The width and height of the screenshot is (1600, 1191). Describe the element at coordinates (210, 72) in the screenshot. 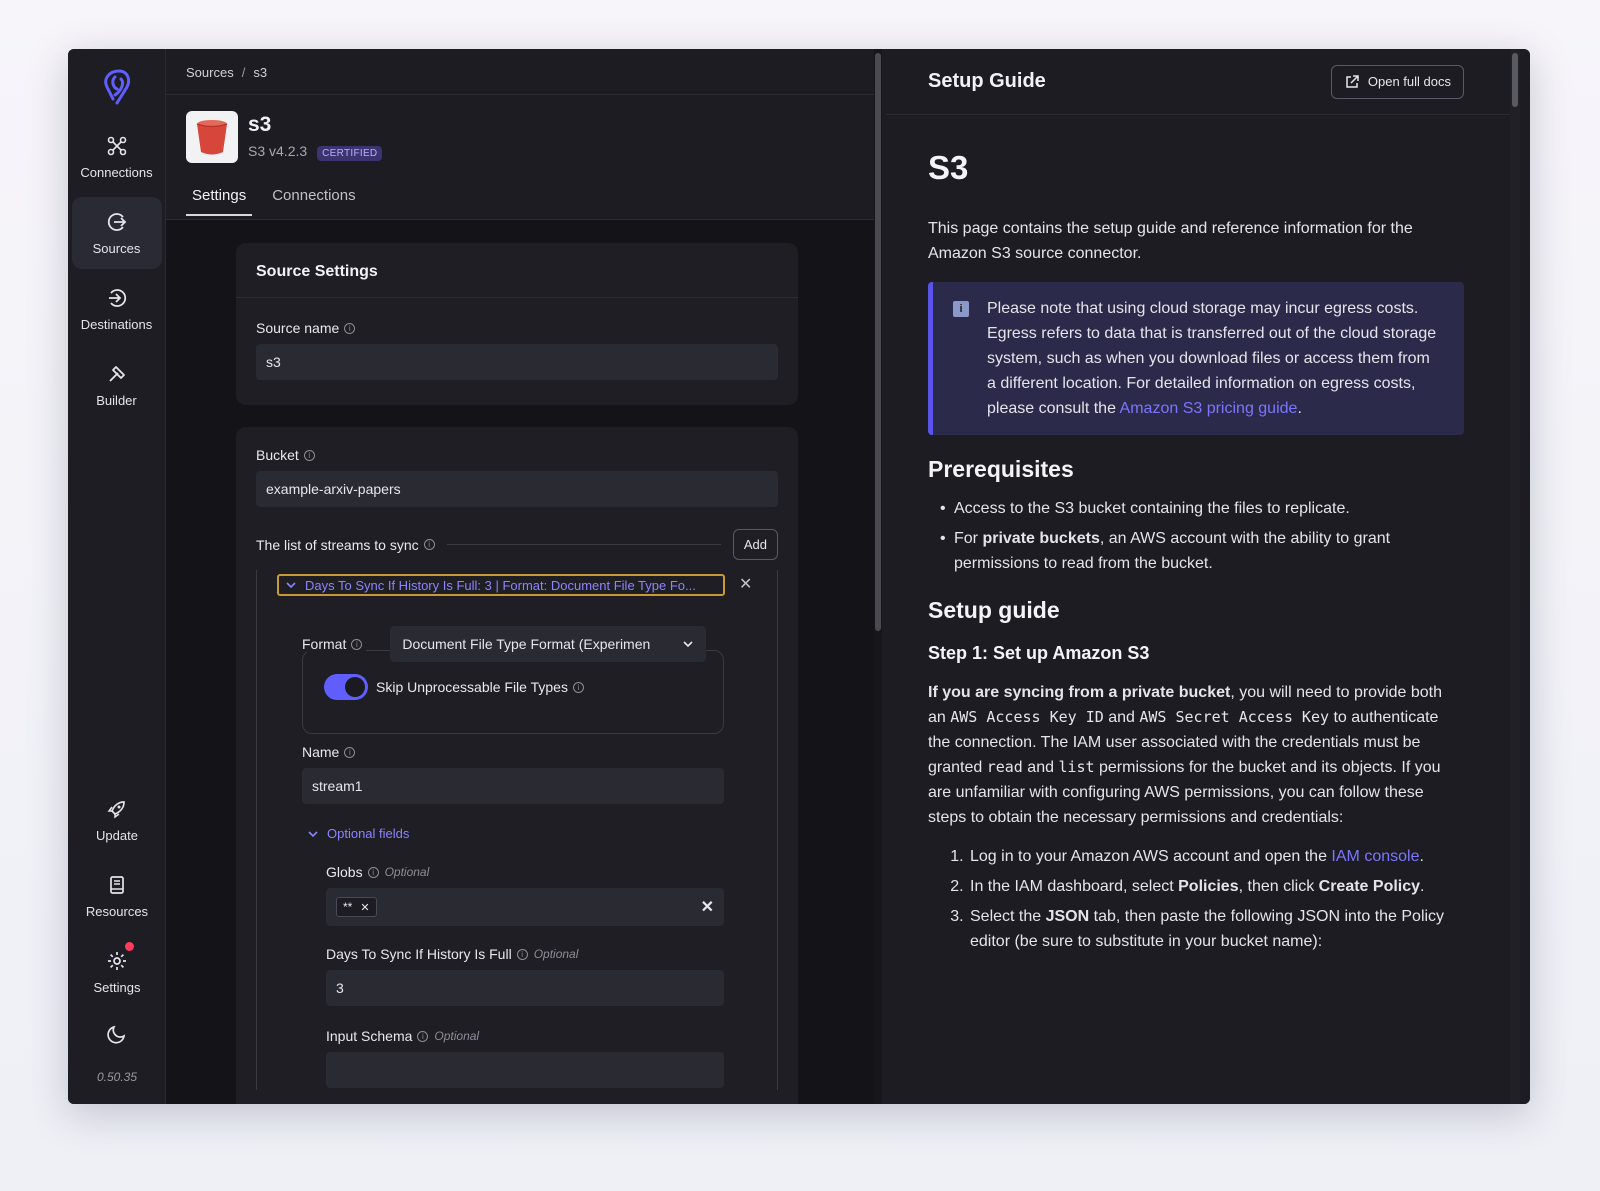

I see `breadcrumb-sources: Sources` at that location.